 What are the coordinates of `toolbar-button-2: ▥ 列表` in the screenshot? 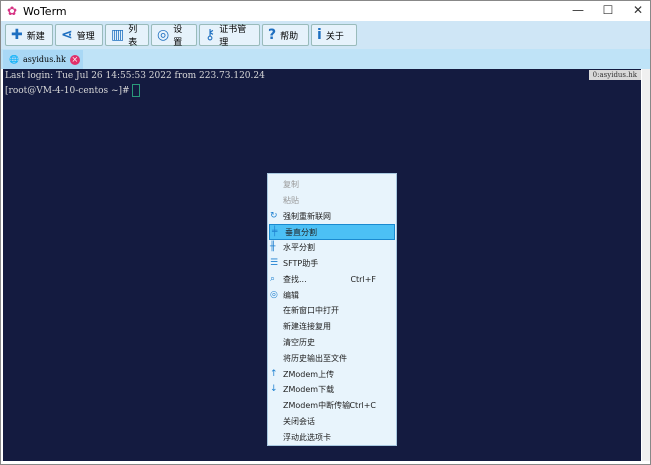 It's located at (127, 36).